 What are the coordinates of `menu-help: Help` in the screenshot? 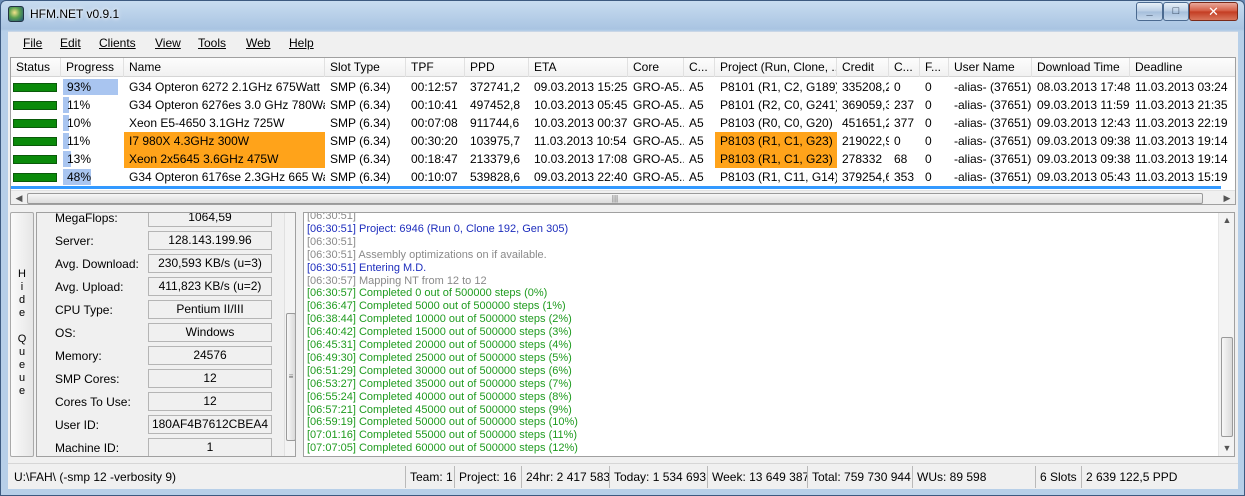 It's located at (301, 43).